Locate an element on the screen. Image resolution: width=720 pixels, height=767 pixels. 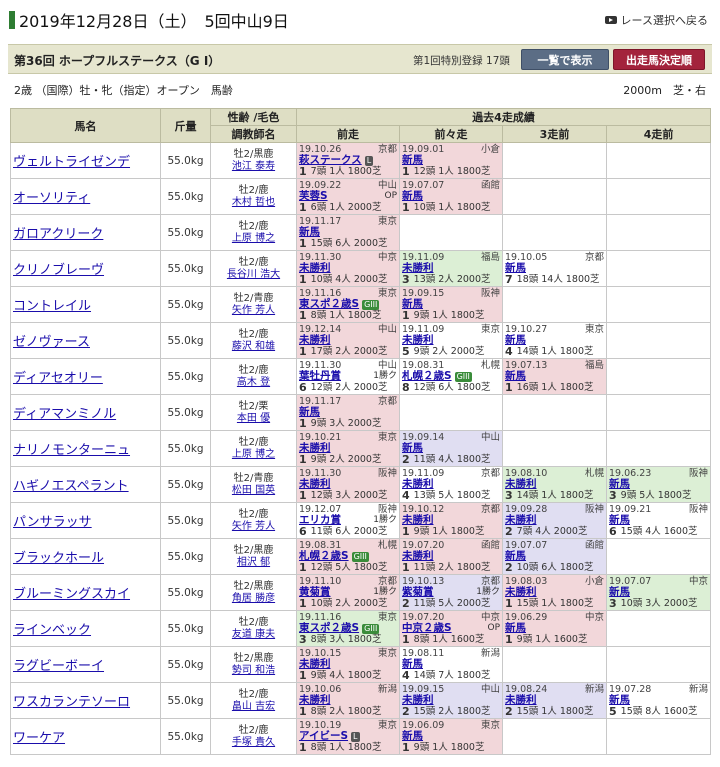
race-detail: 12頭 3人 2000芝 is located at coordinates (349, 495).